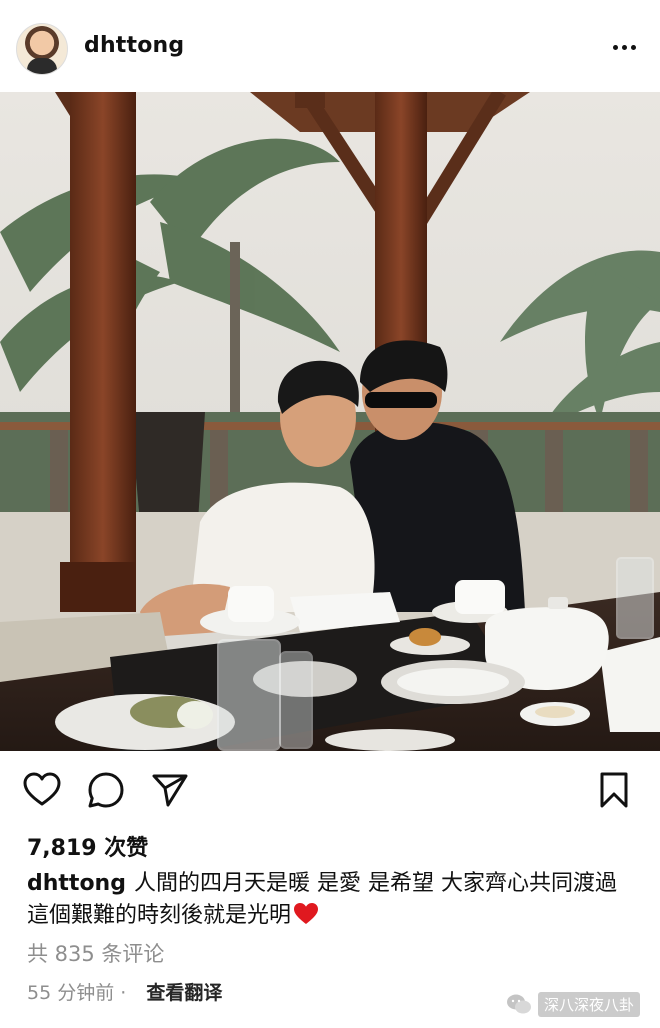 The width and height of the screenshot is (660, 1028). Describe the element at coordinates (330, 46) in the screenshot. I see `post-header: dhttong` at that location.